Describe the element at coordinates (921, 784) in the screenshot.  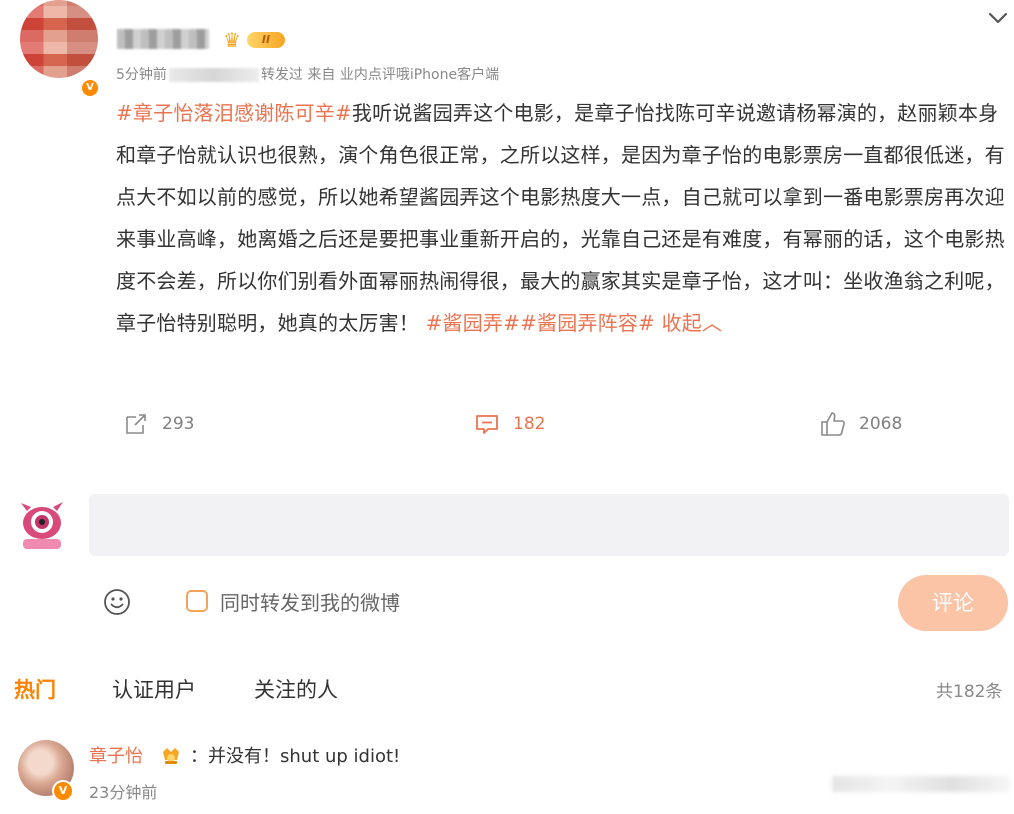
I see `comment-actions-blurred` at that location.